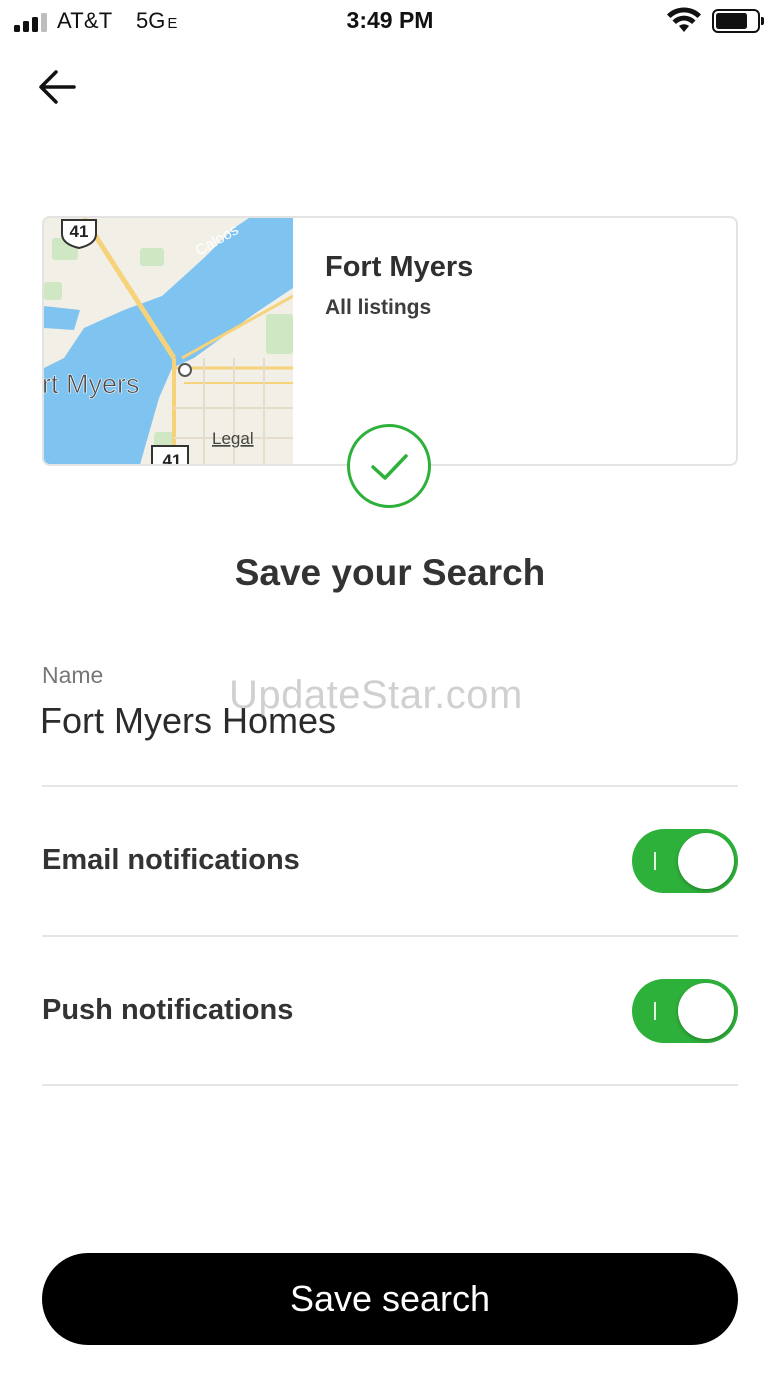 The height and width of the screenshot is (1387, 780). Describe the element at coordinates (79, 231) in the screenshot. I see `map-route-shield-top: 41` at that location.